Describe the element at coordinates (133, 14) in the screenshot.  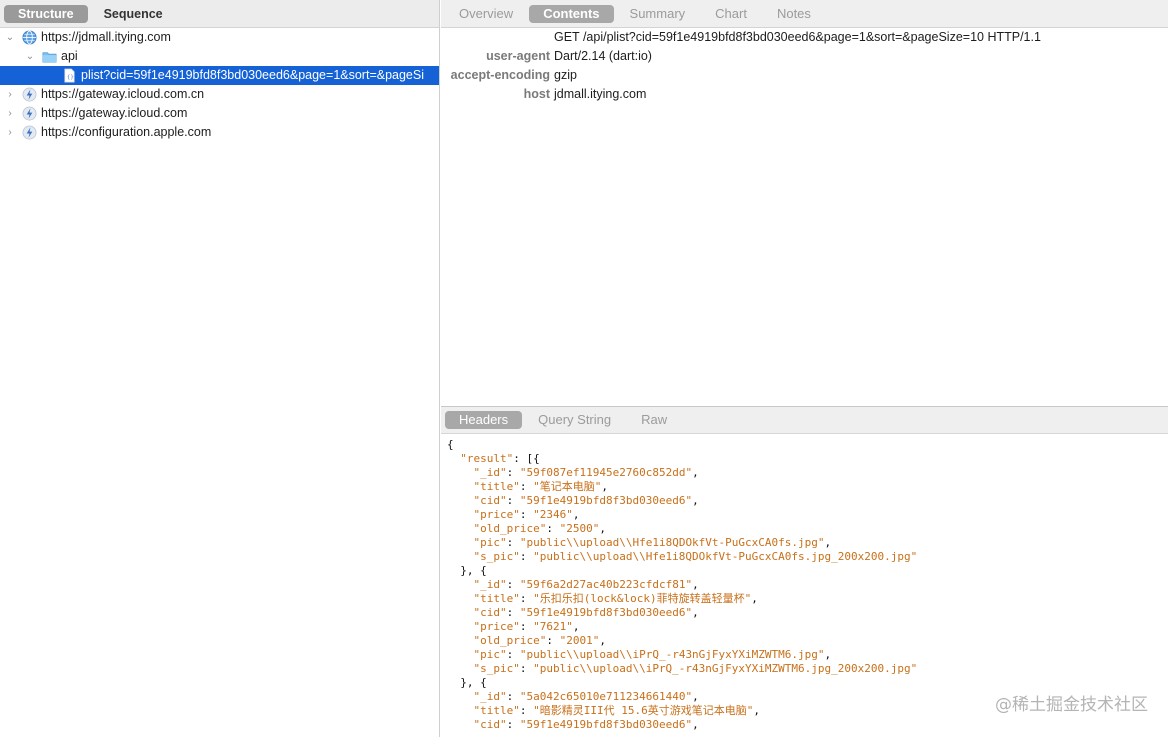
I see `tab-sequence: Sequence` at that location.